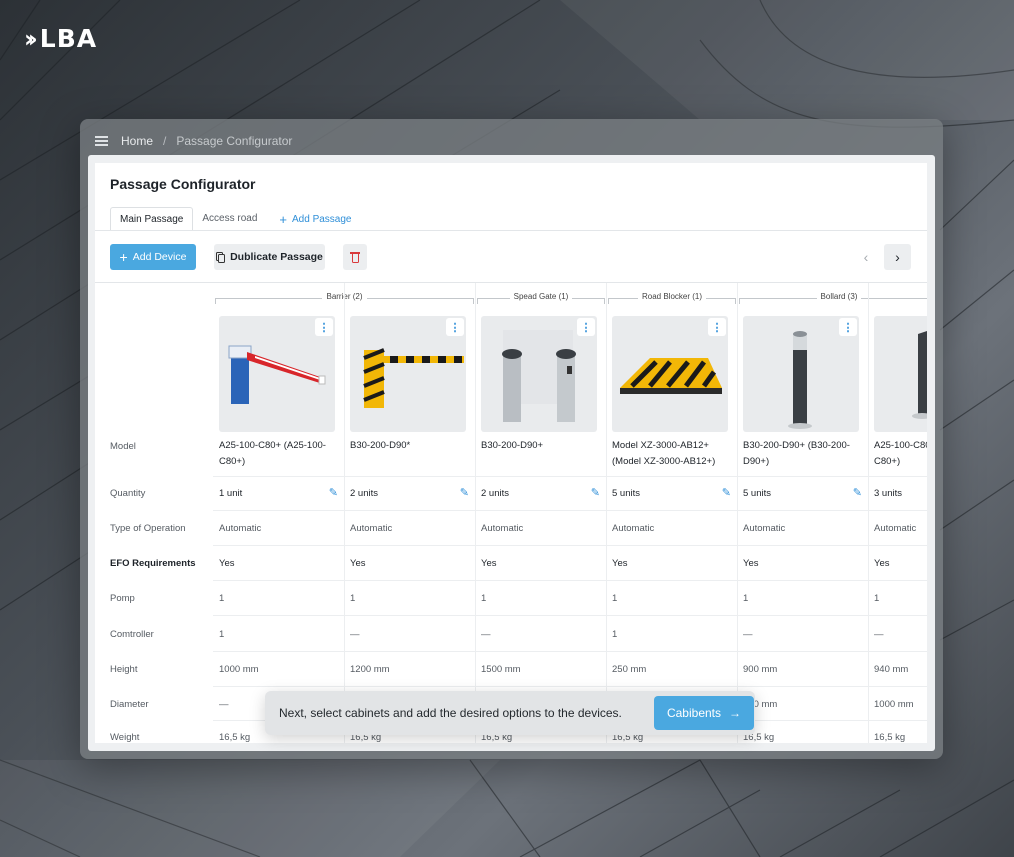 The height and width of the screenshot is (857, 1014). I want to click on device-image-barrier: ⋮, so click(277, 374).